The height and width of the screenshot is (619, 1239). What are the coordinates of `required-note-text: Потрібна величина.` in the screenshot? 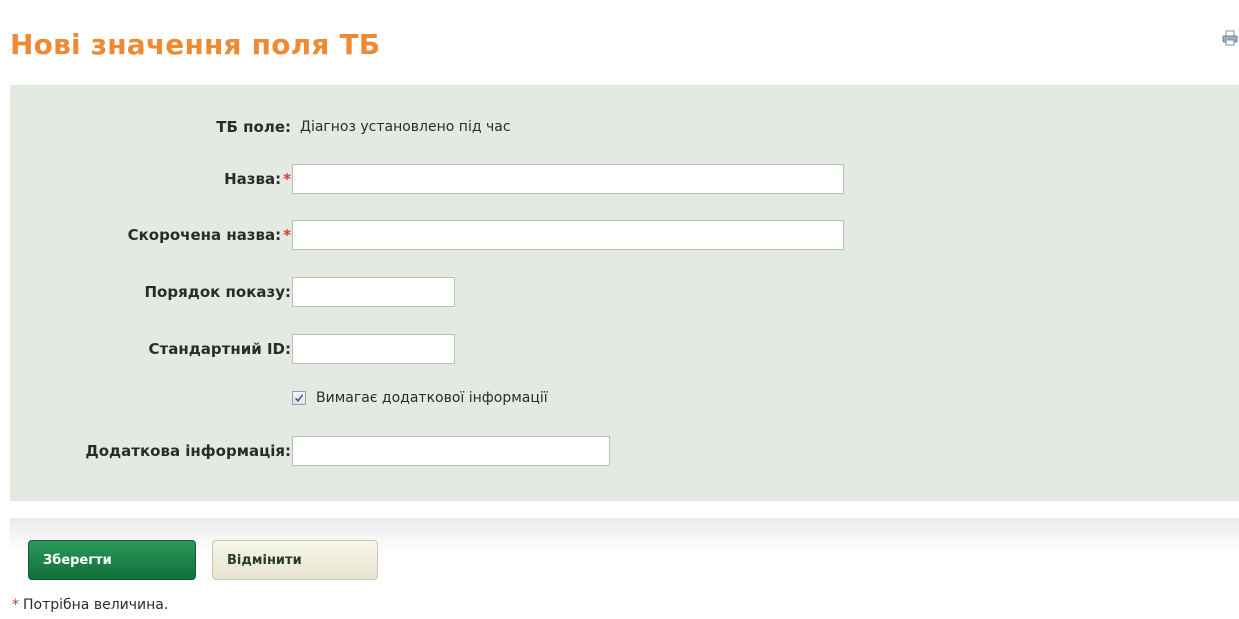 It's located at (96, 605).